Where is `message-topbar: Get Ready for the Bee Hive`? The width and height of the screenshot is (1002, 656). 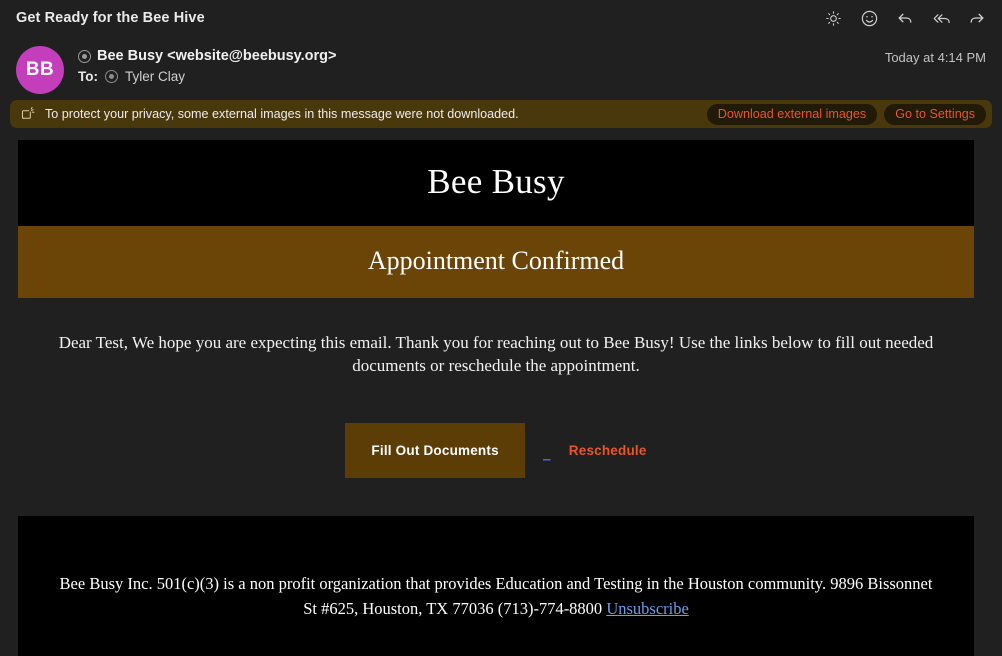 message-topbar: Get Ready for the Bee Hive is located at coordinates (501, 18).